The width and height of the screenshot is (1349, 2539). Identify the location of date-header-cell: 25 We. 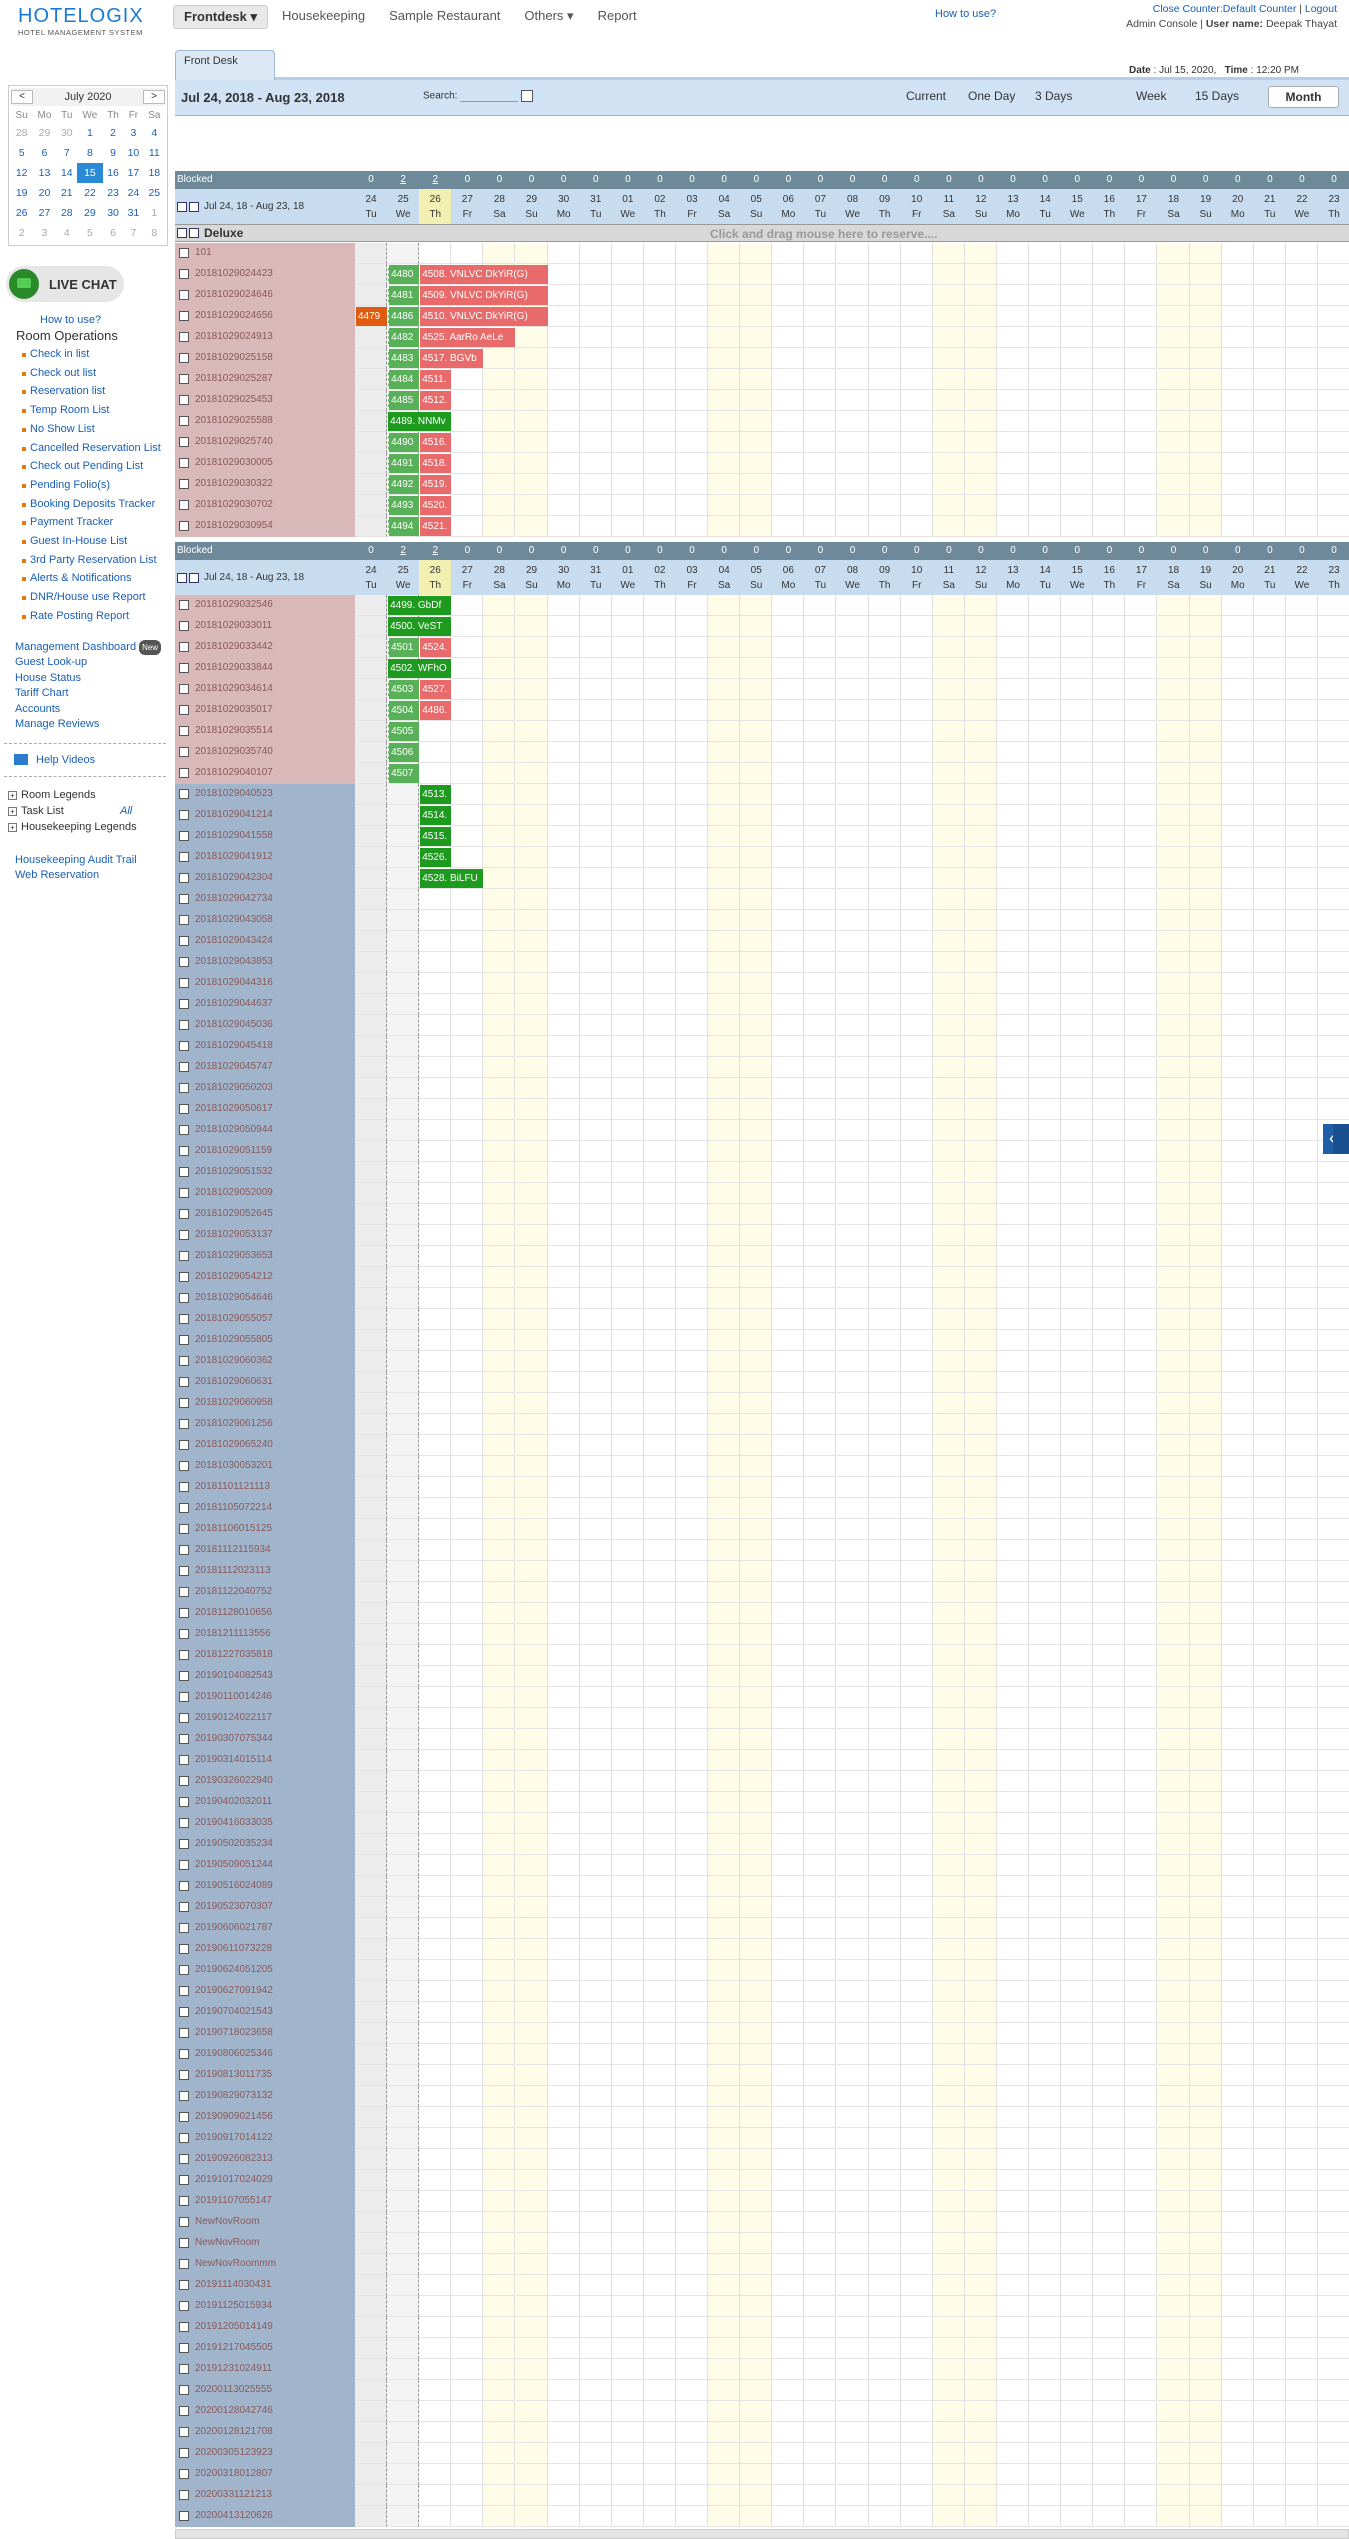
(403, 206).